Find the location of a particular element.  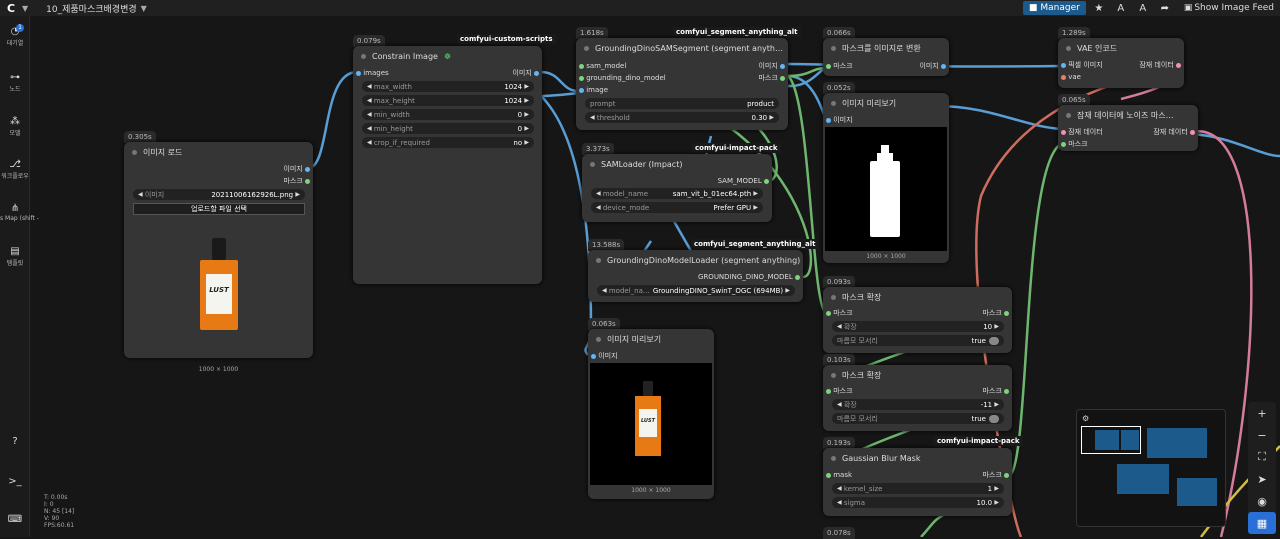

model-b-icon: A is located at coordinates (1143, 8).